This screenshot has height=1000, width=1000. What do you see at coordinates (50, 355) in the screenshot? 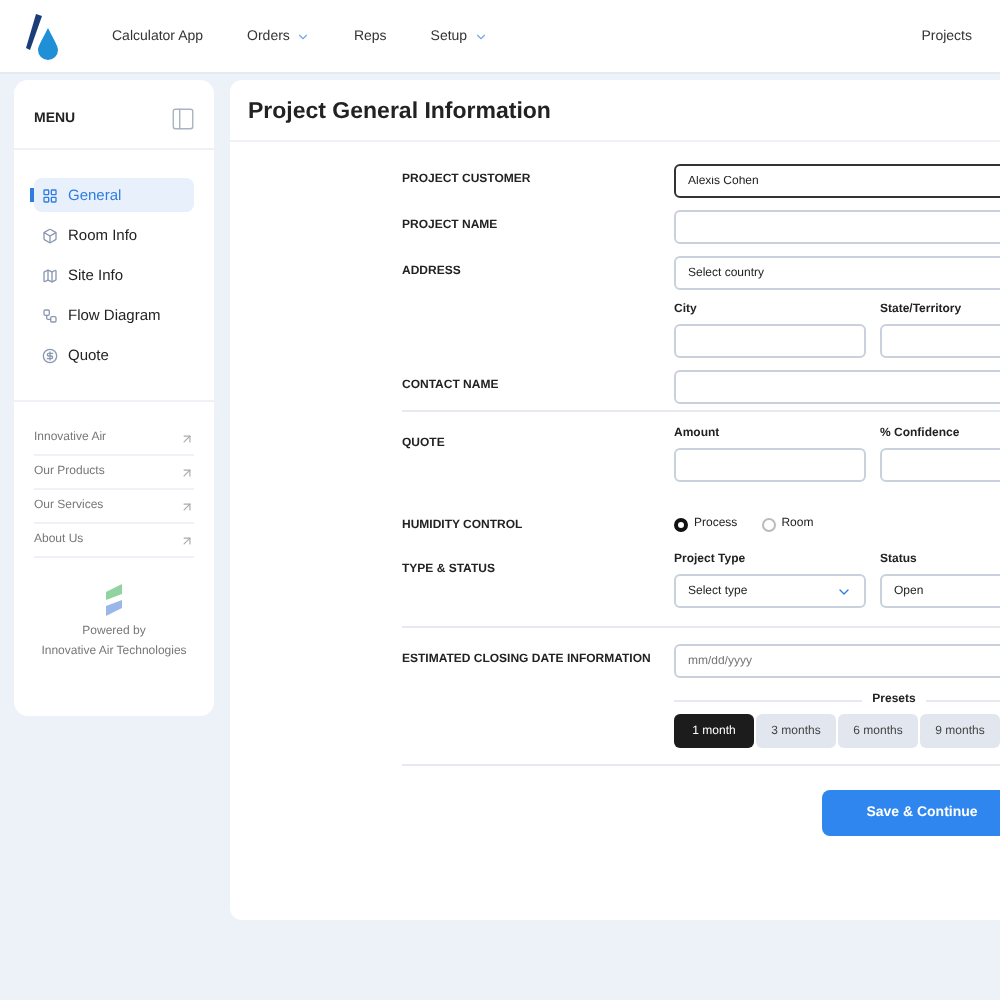
I see `dollar-icon` at bounding box center [50, 355].